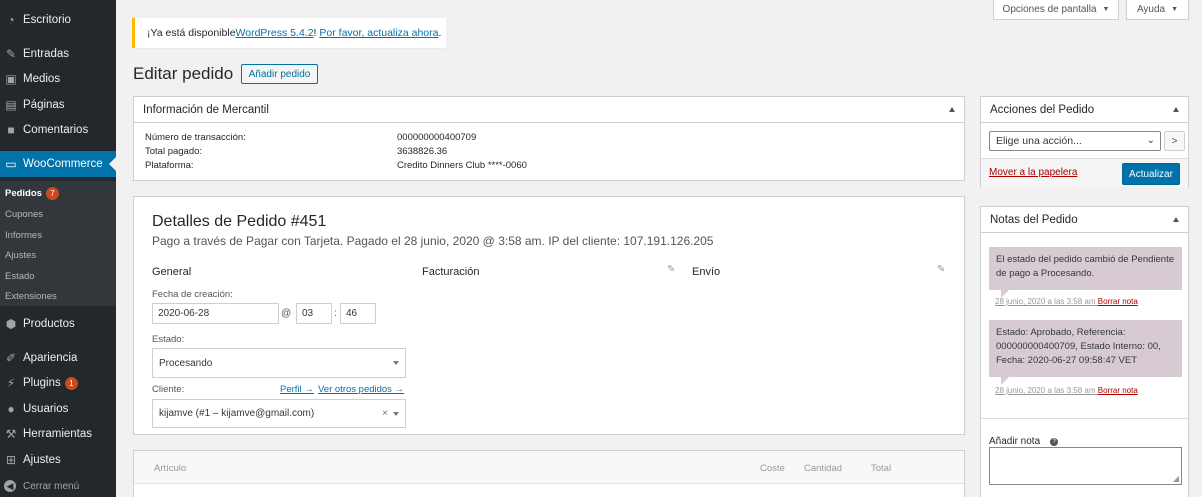  What do you see at coordinates (772, 468) in the screenshot?
I see `cost-column-header: Coste` at bounding box center [772, 468].